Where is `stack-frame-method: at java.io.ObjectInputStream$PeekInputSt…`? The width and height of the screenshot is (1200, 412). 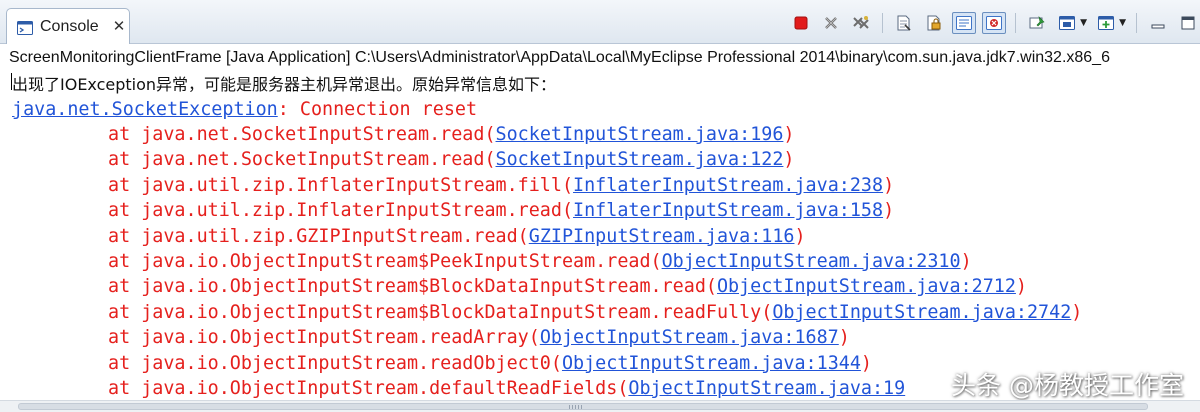
stack-frame-method: at java.io.ObjectInputStream$PeekInputSt… is located at coordinates (385, 261).